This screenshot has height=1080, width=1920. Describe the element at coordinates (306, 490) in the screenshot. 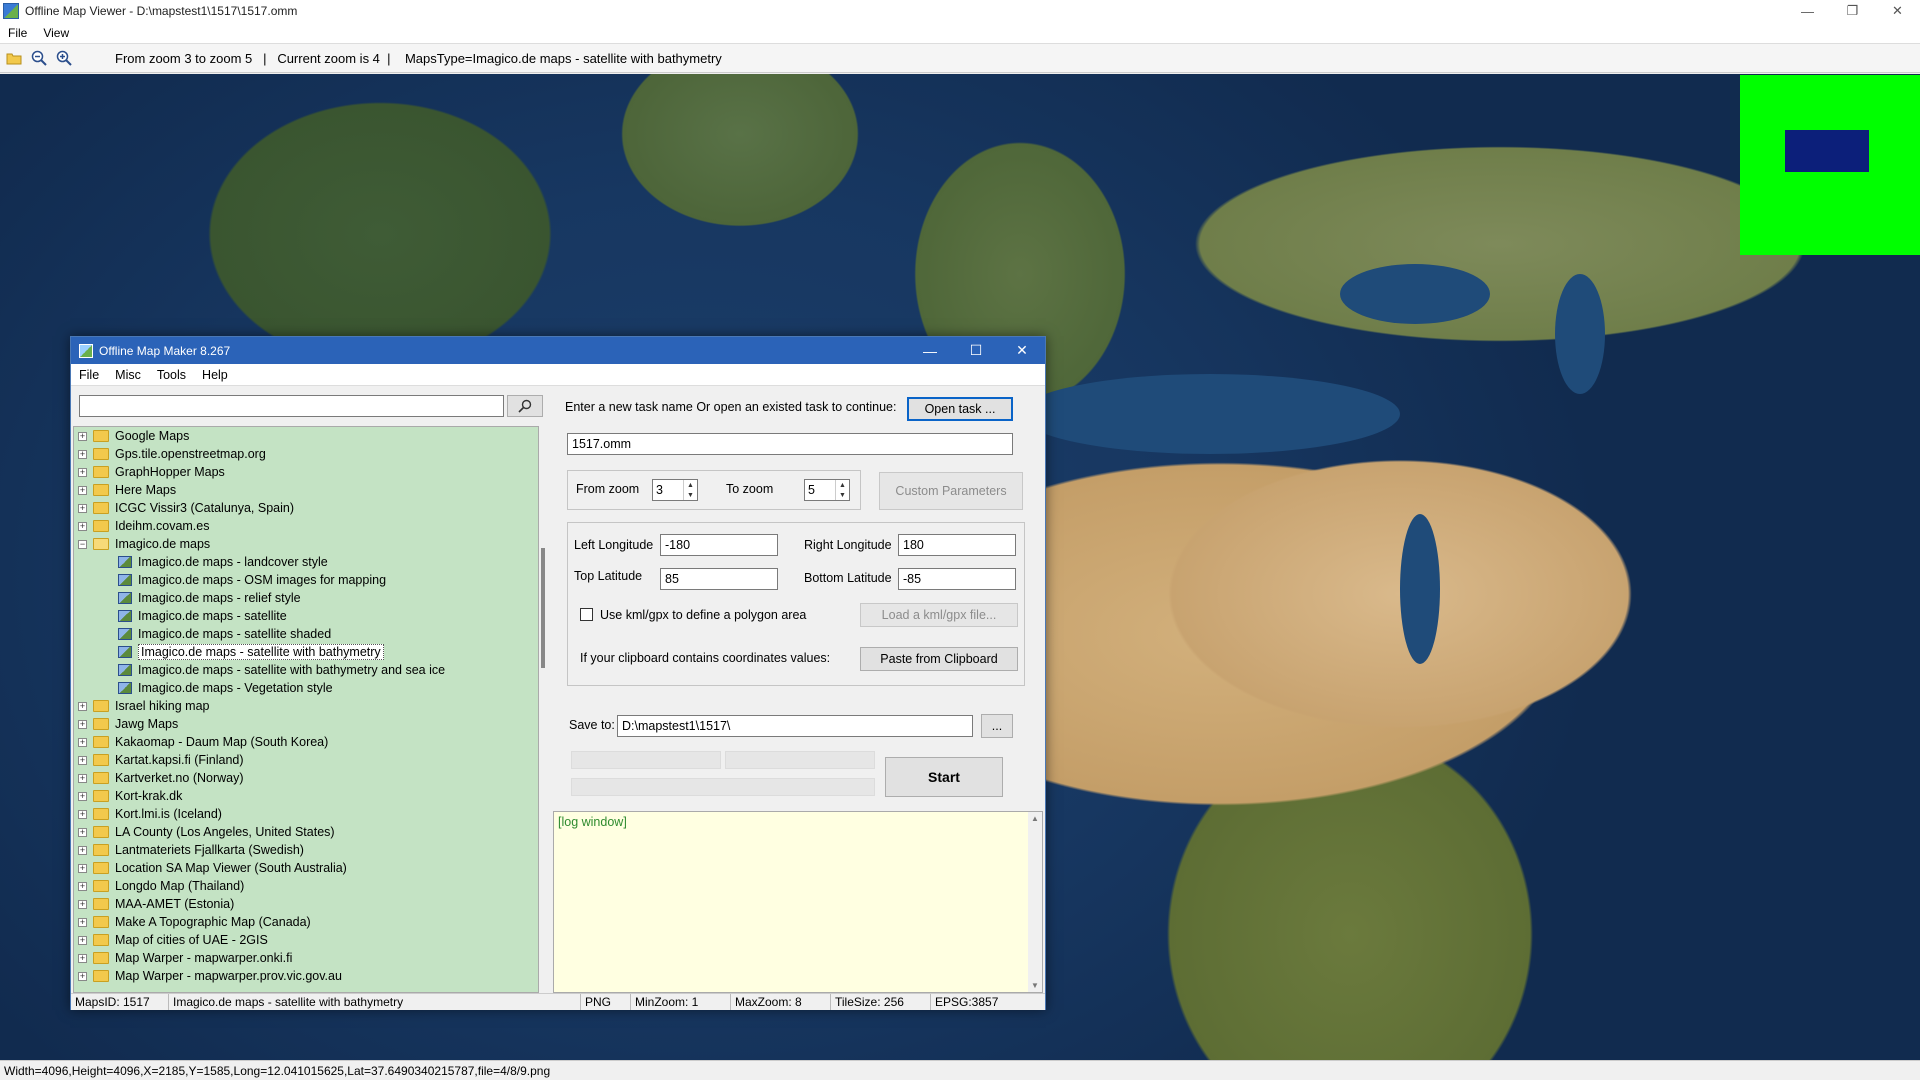

I see `tree-folder-item: + Here Maps` at that location.